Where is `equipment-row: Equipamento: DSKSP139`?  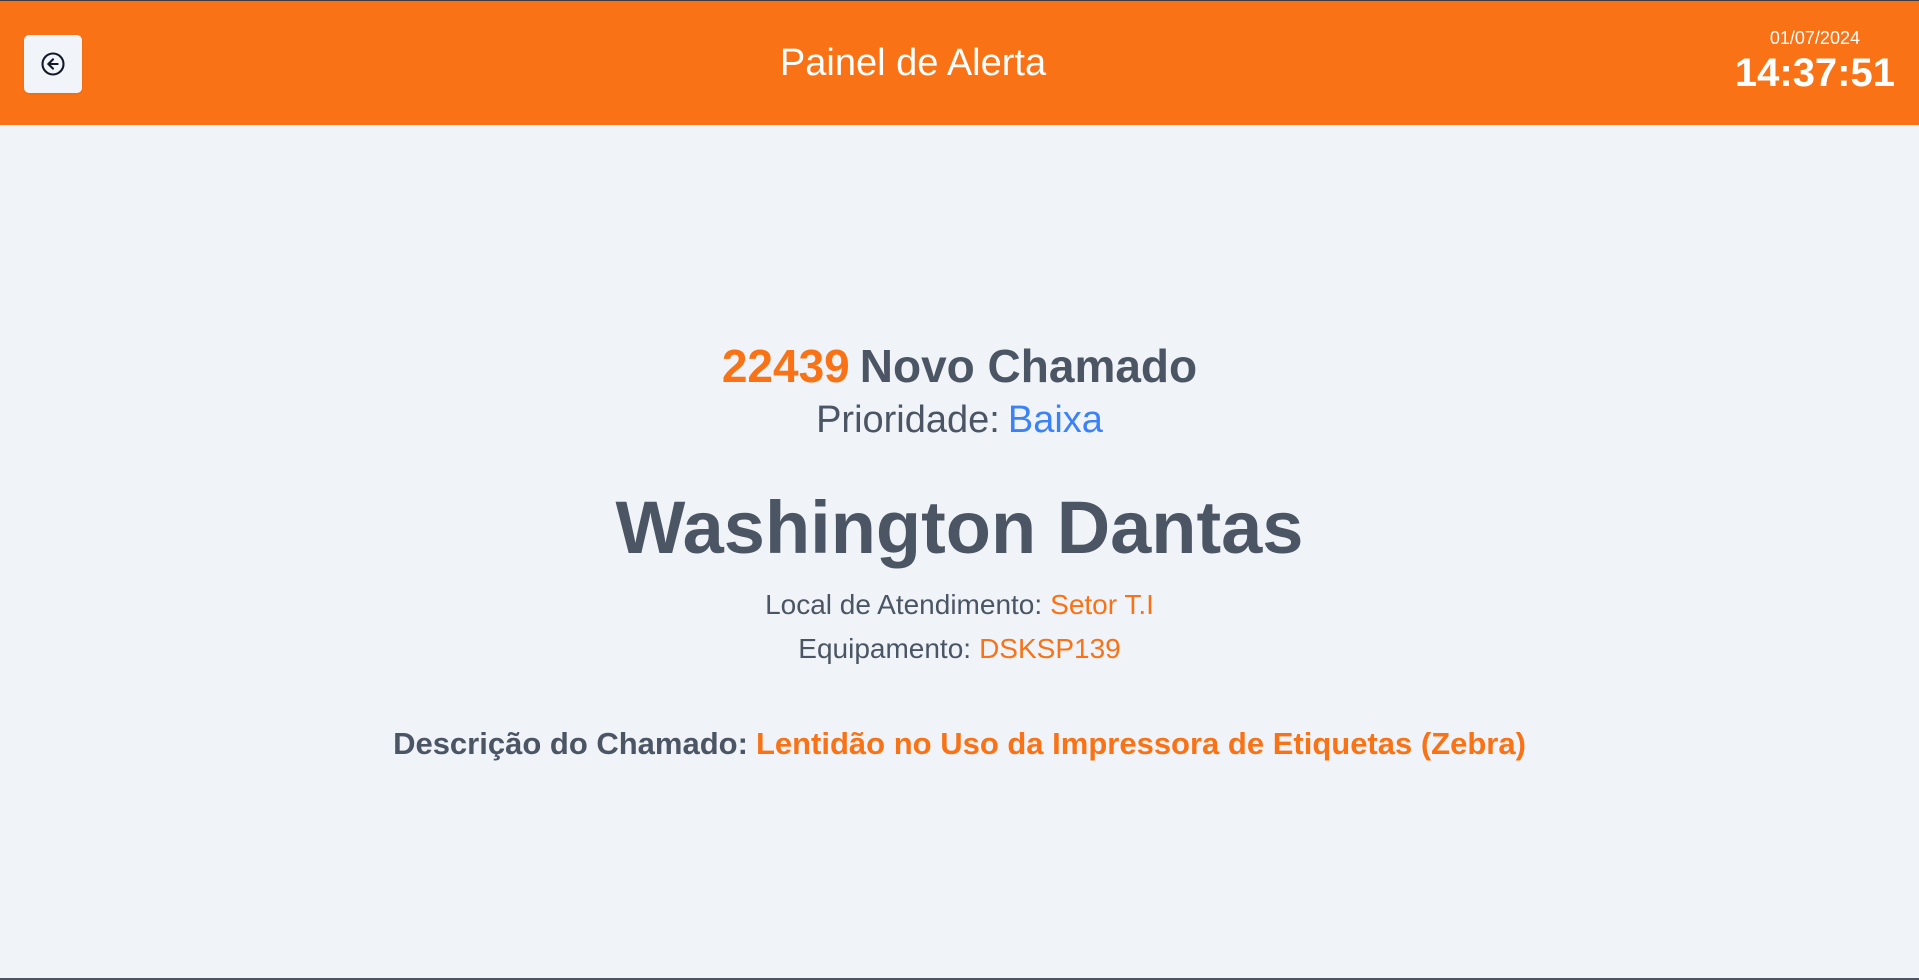 equipment-row: Equipamento: DSKSP139 is located at coordinates (959, 649).